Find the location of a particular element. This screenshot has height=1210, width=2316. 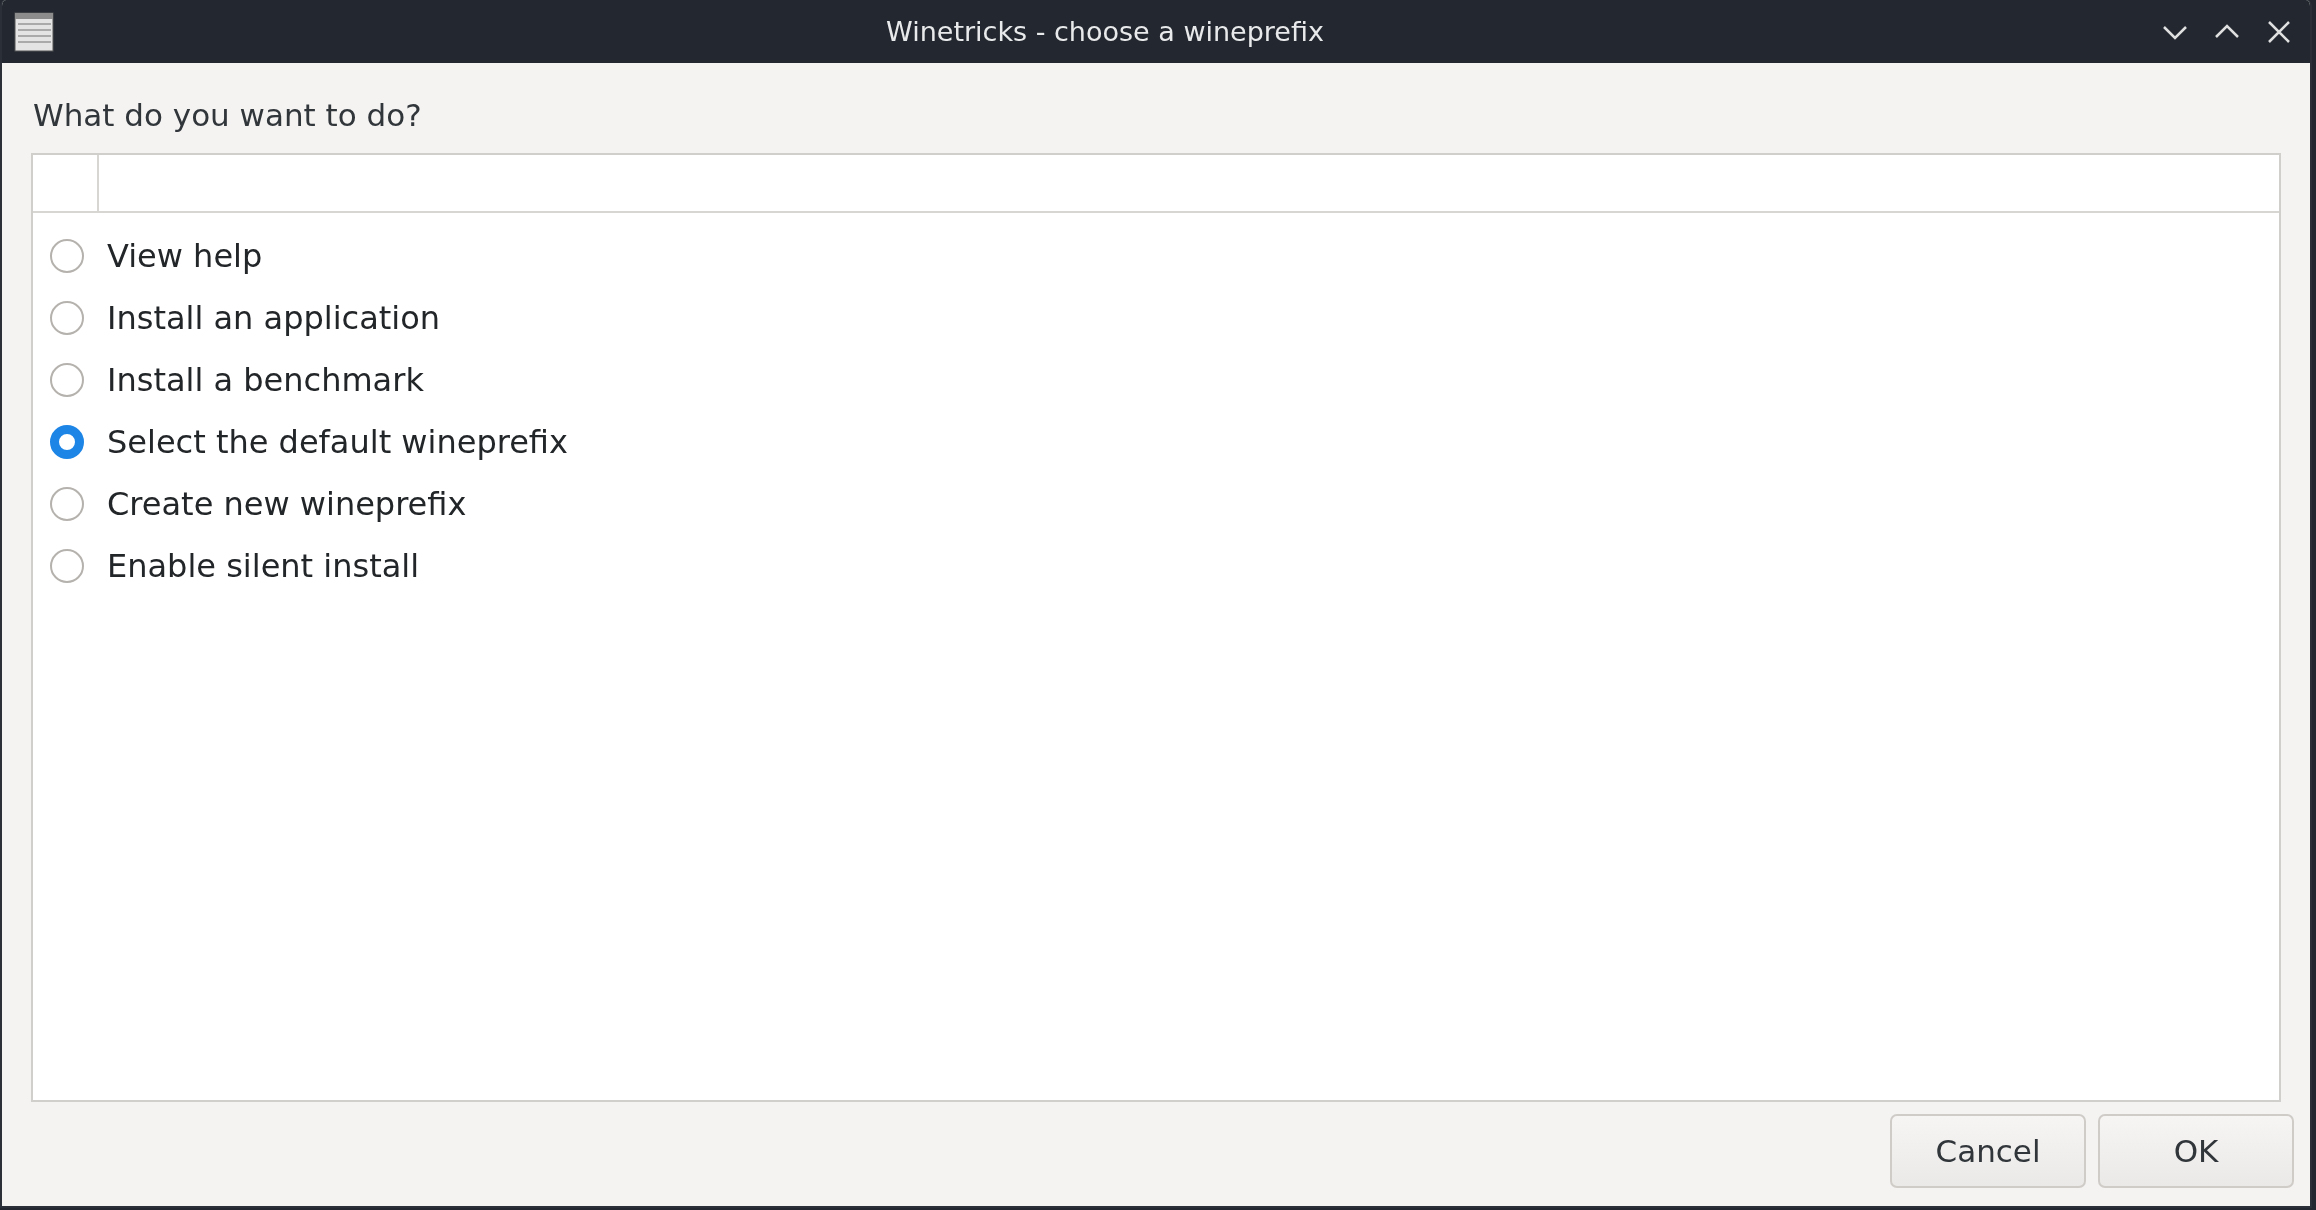

close-icon is located at coordinates (2279, 31).